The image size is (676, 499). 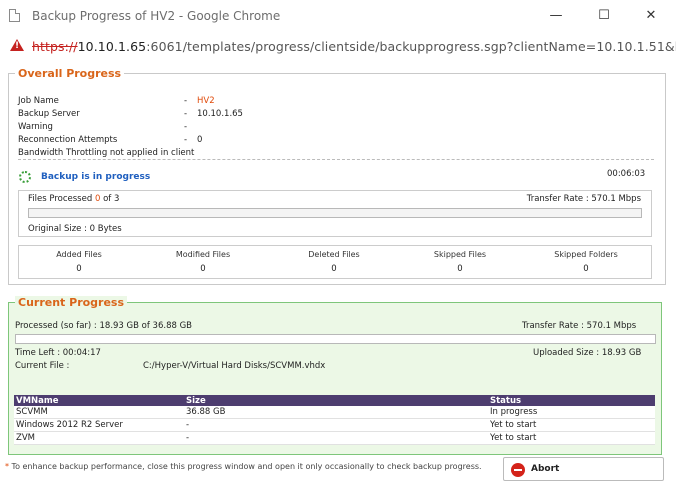 I want to click on files-processed-of: of 3, so click(x=111, y=199).